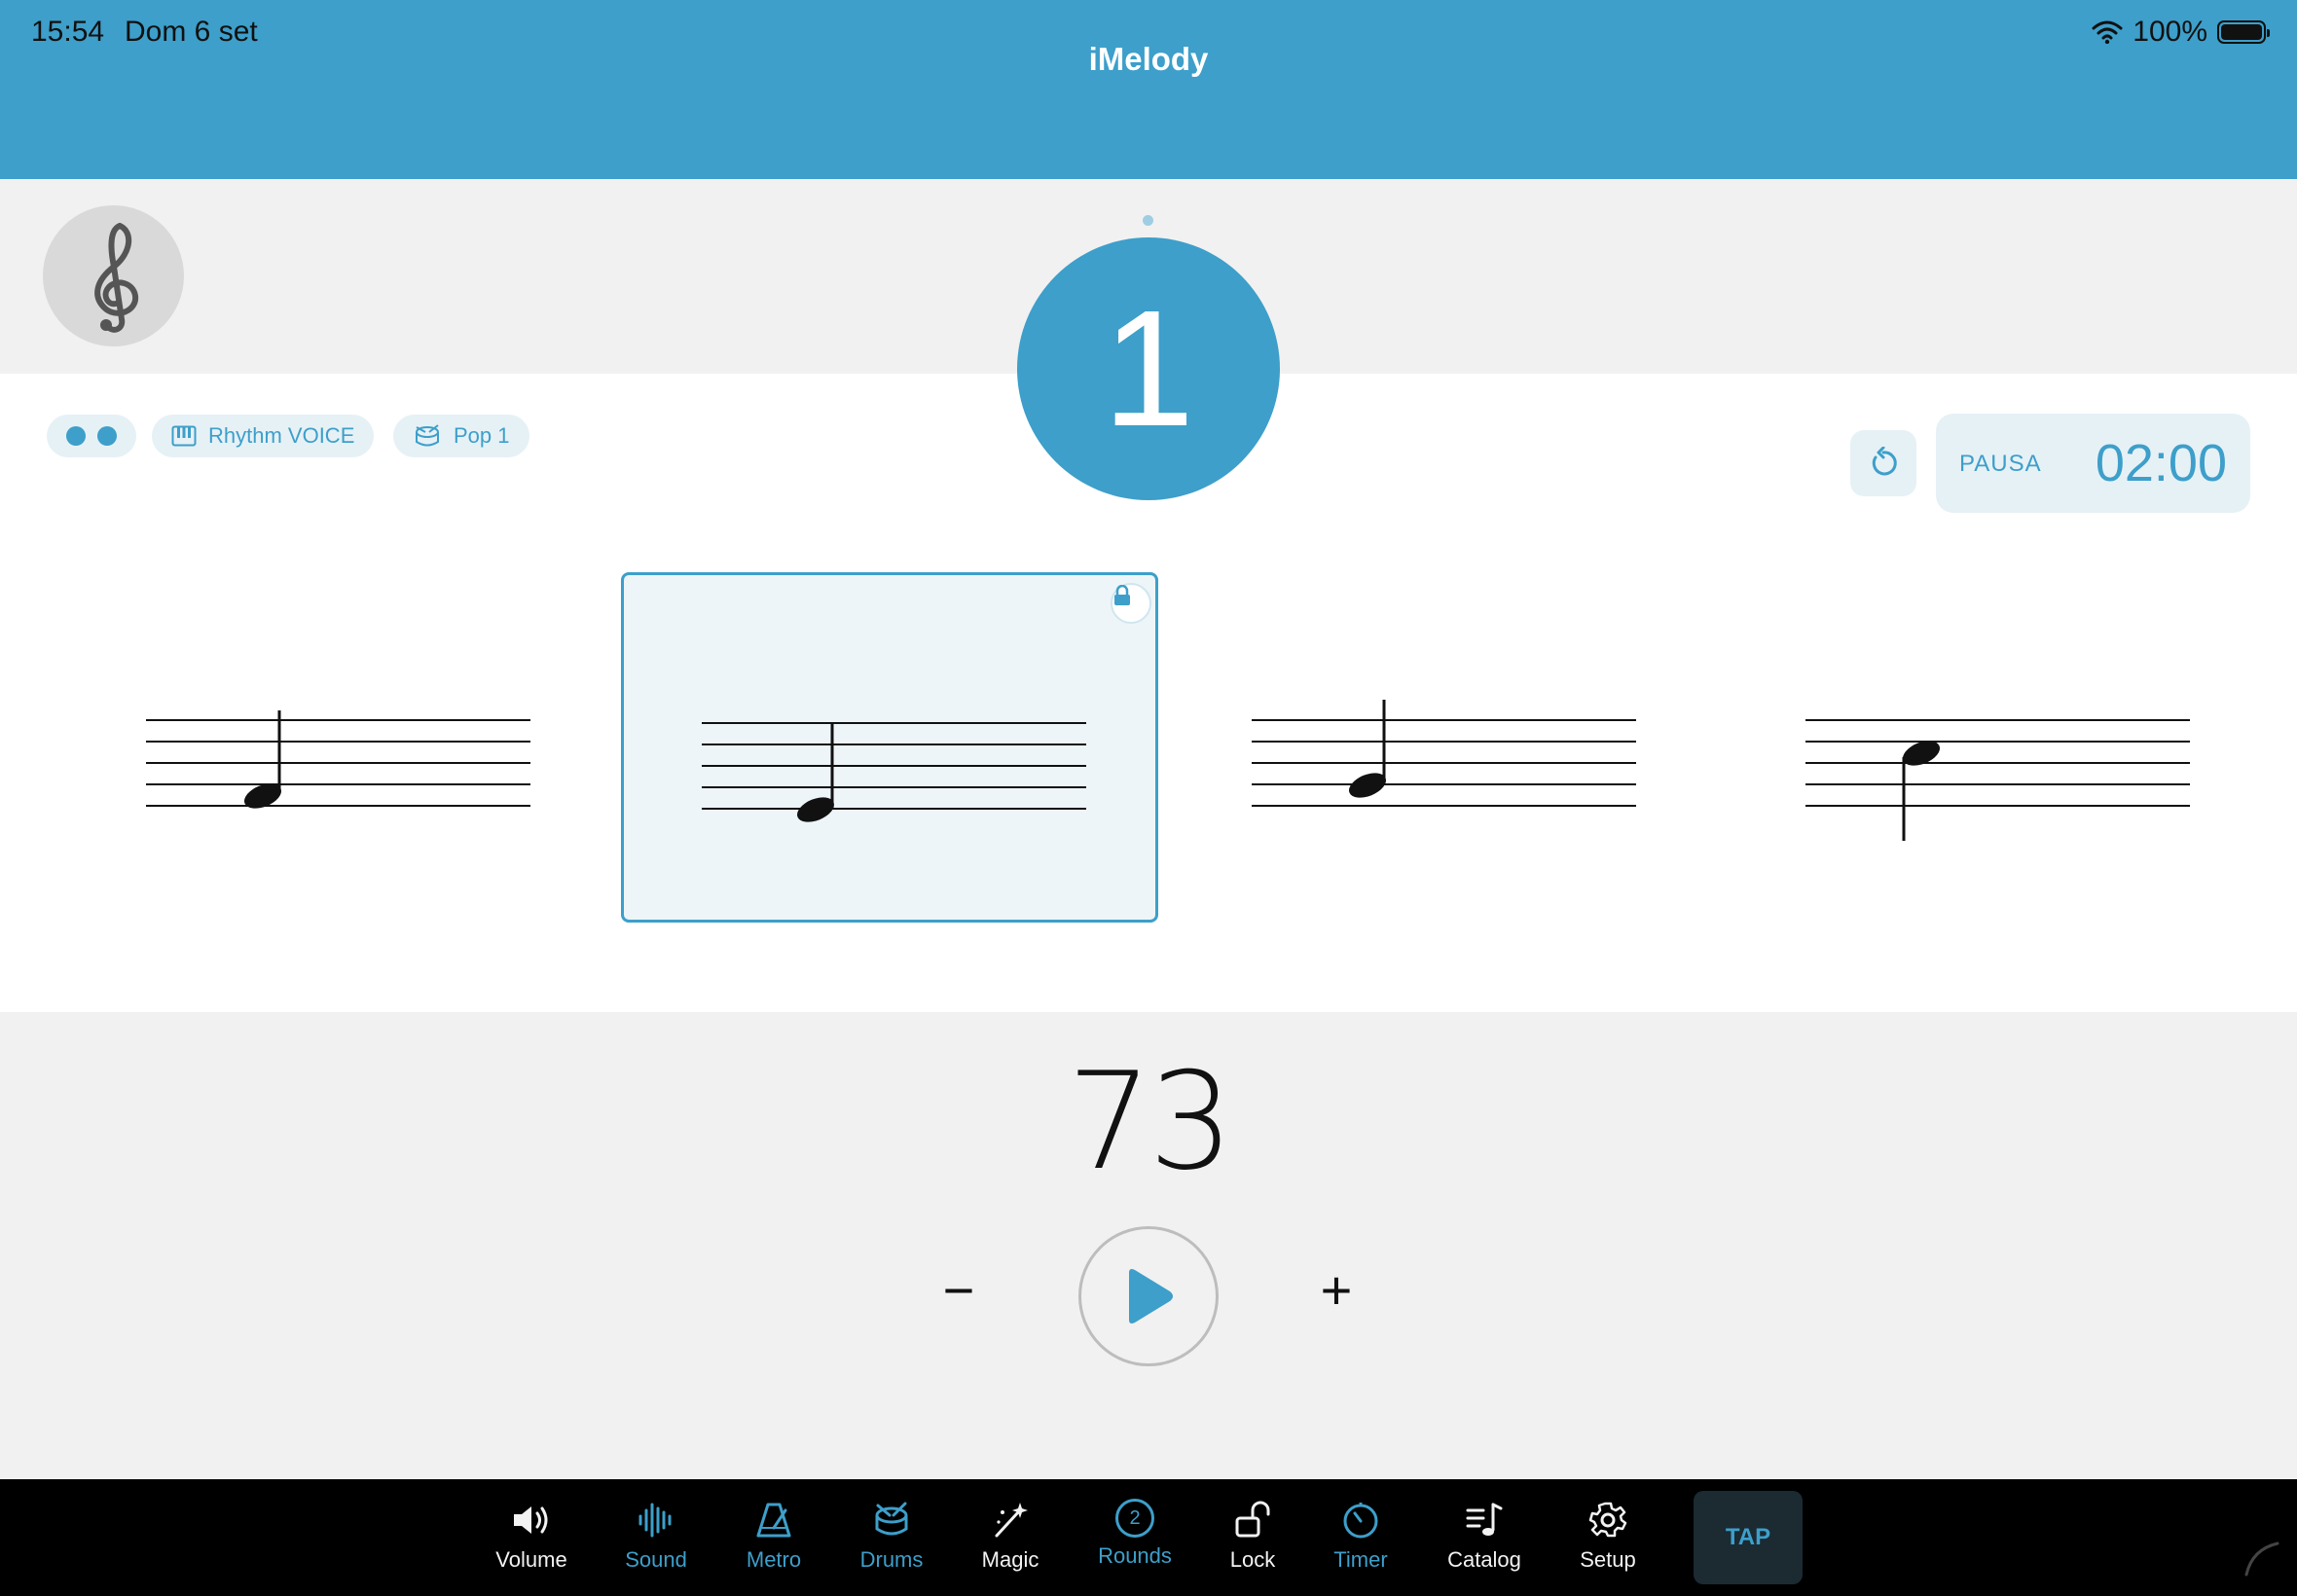 This screenshot has width=2297, height=1596. Describe the element at coordinates (482, 435) in the screenshot. I see `drums-label: Pop 1` at that location.